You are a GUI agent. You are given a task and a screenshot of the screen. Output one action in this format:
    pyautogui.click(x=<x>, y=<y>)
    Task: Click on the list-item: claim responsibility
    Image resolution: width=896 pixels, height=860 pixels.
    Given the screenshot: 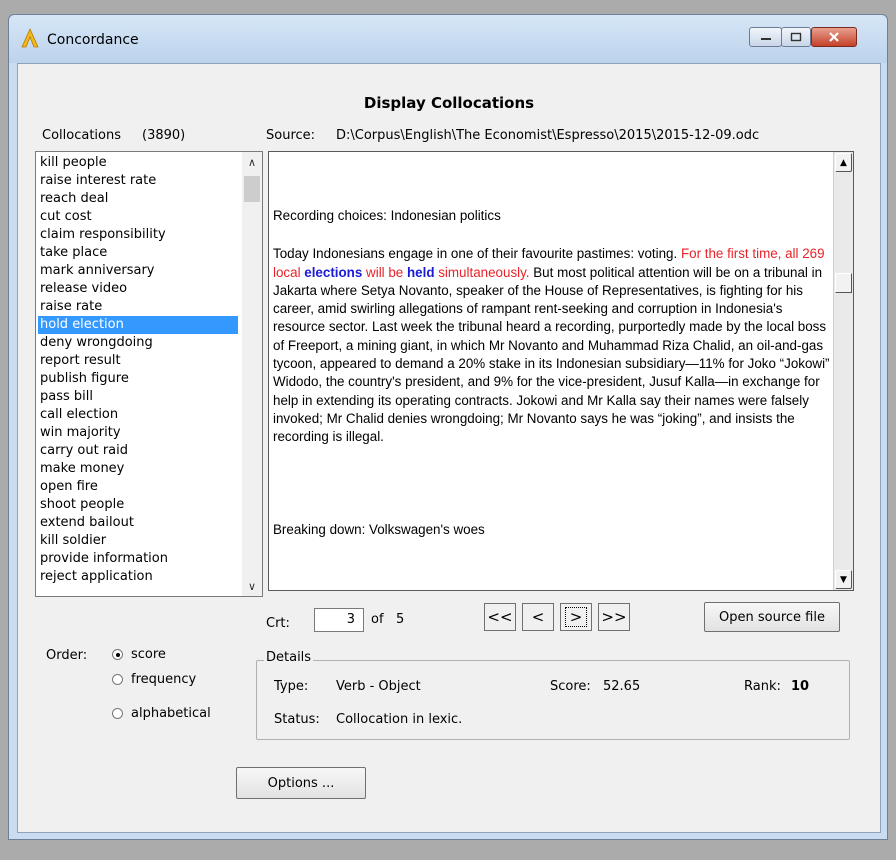 What is the action you would take?
    pyautogui.click(x=138, y=235)
    